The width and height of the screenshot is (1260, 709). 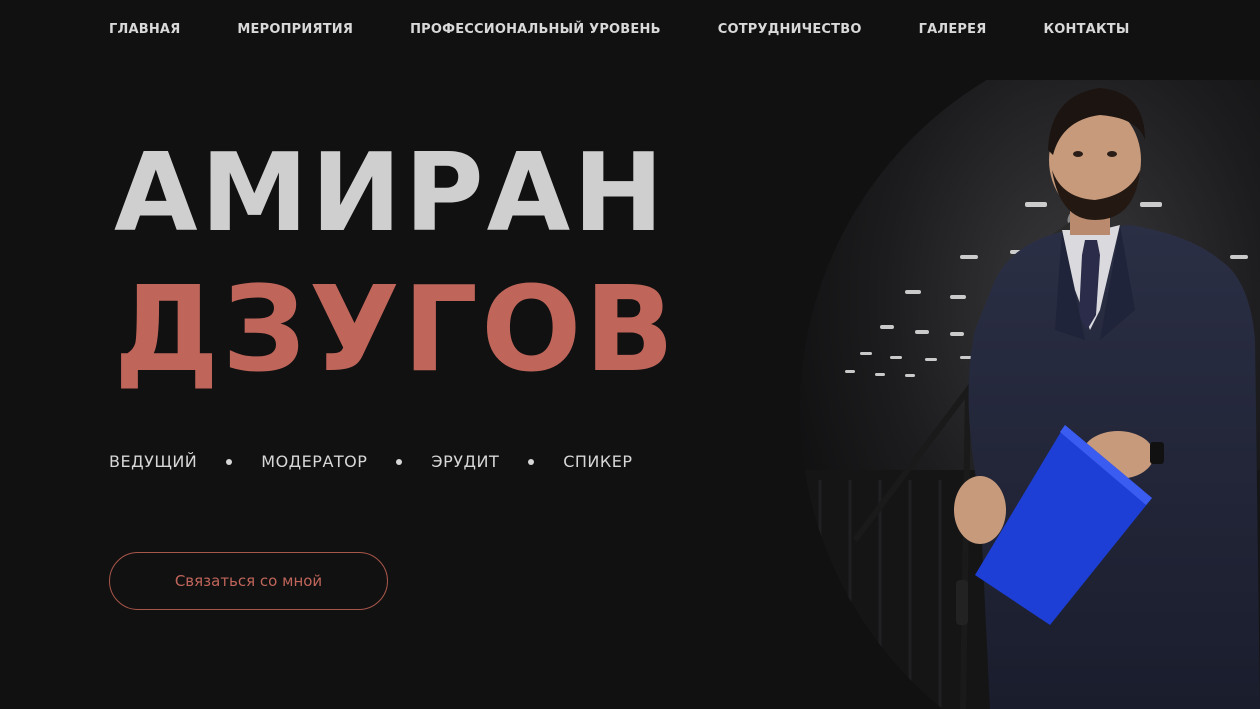 What do you see at coordinates (790, 29) in the screenshot?
I see `nav-item-cooperation: СОТРУДНИЧЕСТВО` at bounding box center [790, 29].